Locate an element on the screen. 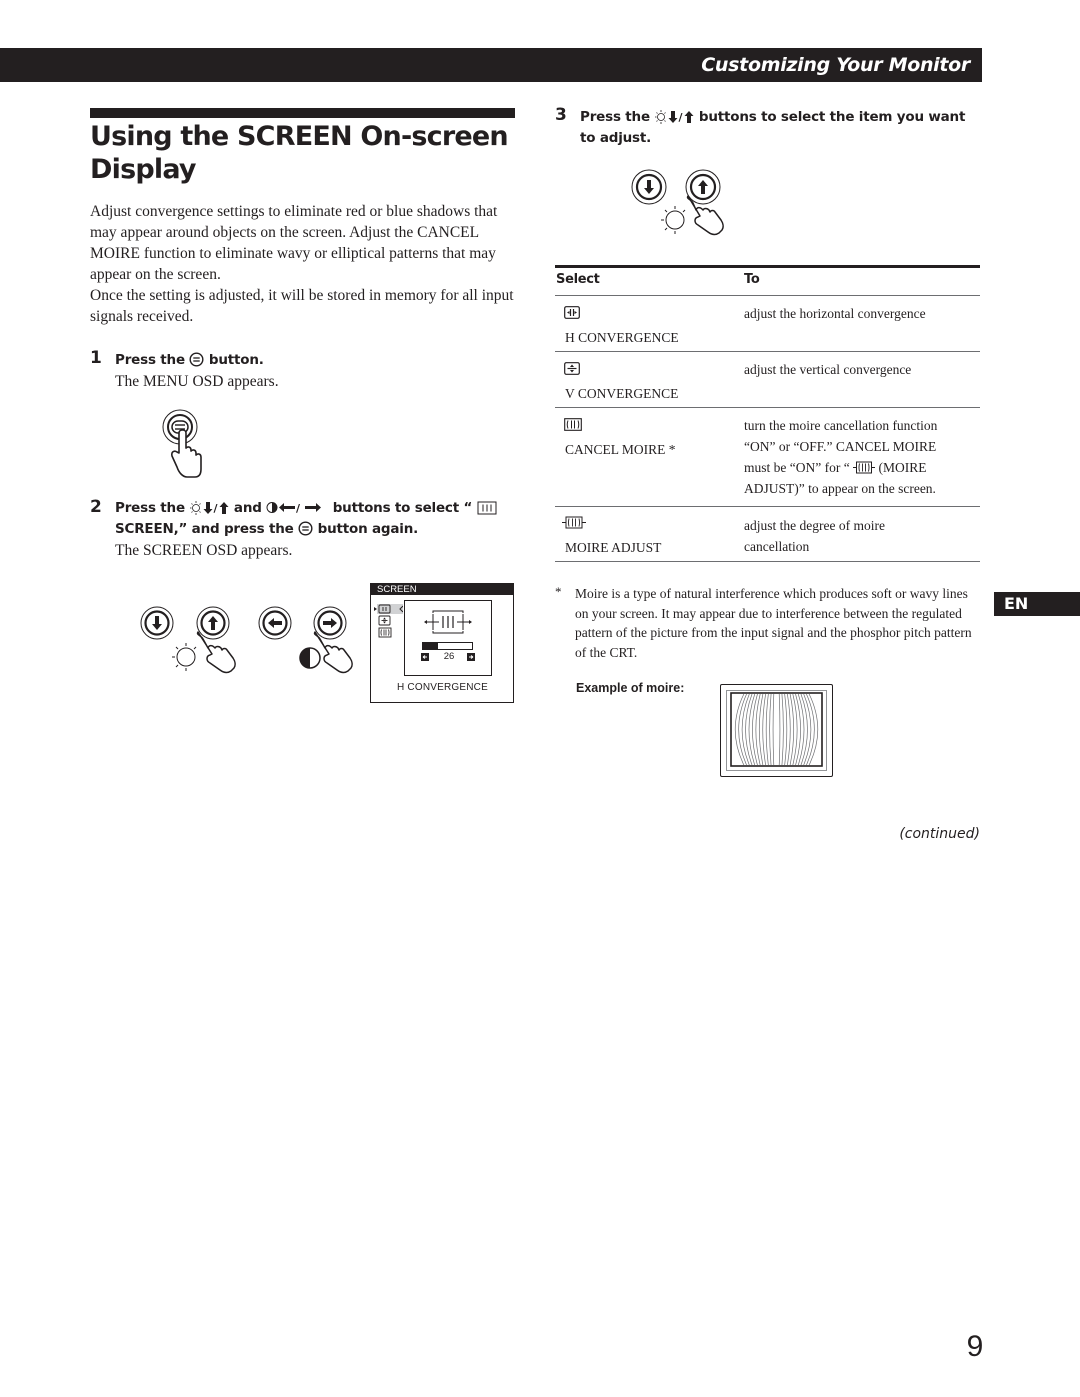  table-row-3-description-line-3a: must be “ON” for “ is located at coordinates (797, 467).